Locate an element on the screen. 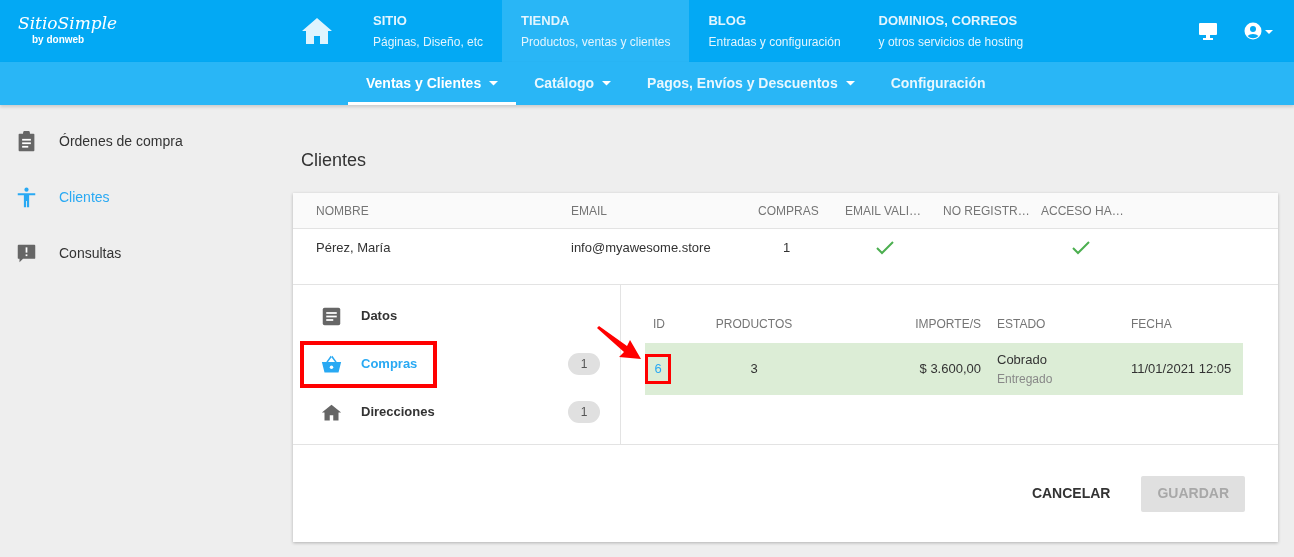  sidebar-item: Consultas is located at coordinates (146, 253).